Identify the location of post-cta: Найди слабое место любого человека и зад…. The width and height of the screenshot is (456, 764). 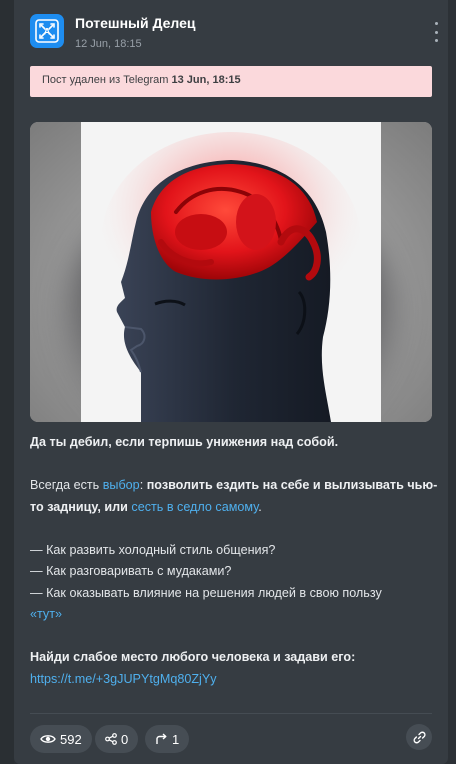
(193, 657).